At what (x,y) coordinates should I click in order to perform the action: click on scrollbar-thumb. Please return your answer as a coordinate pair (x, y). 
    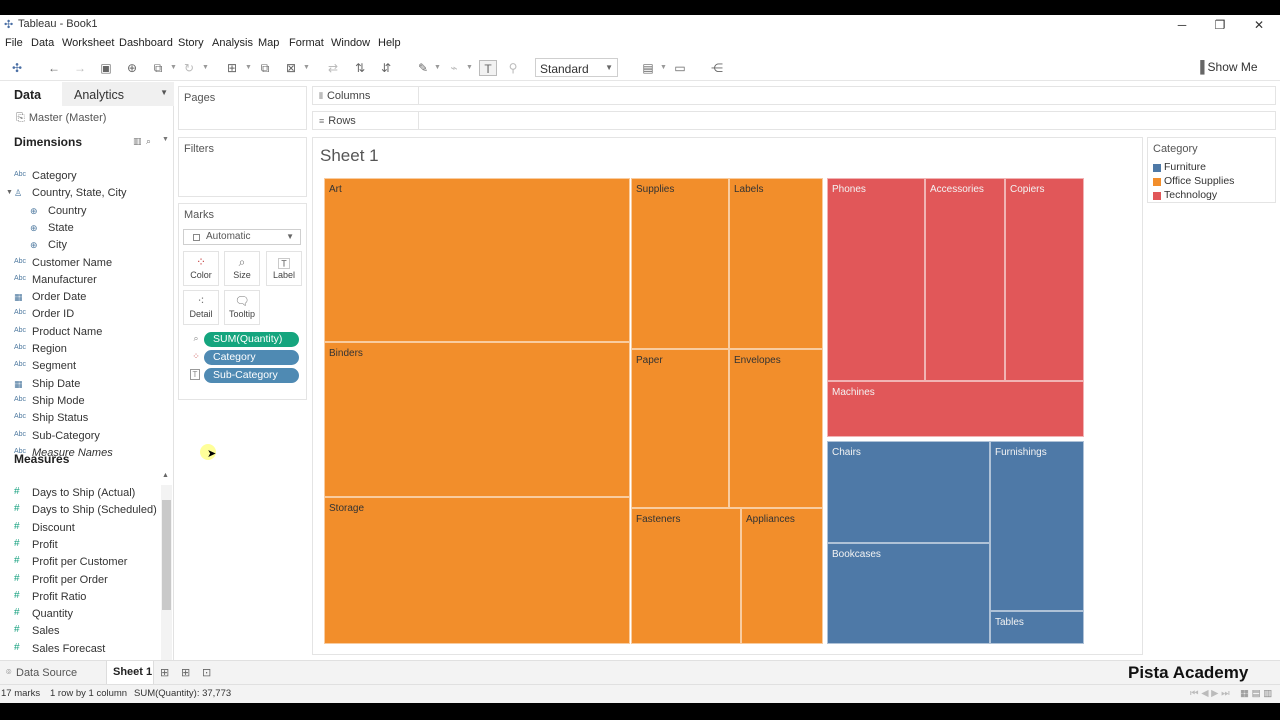
    Looking at the image, I should click on (166, 555).